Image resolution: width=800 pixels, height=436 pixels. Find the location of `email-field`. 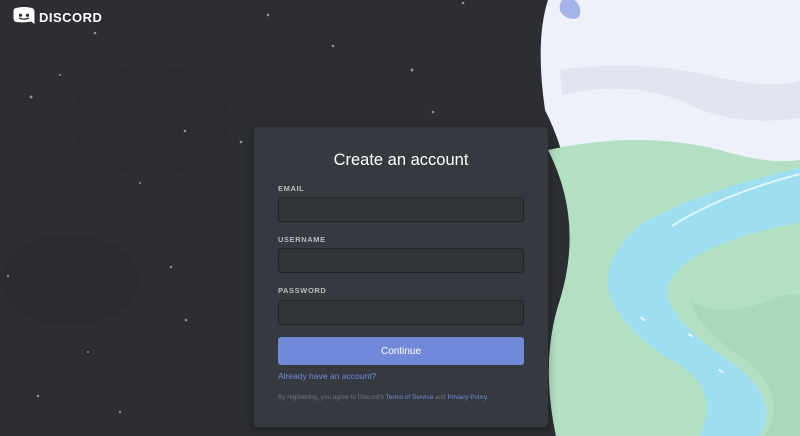

email-field is located at coordinates (401, 209).